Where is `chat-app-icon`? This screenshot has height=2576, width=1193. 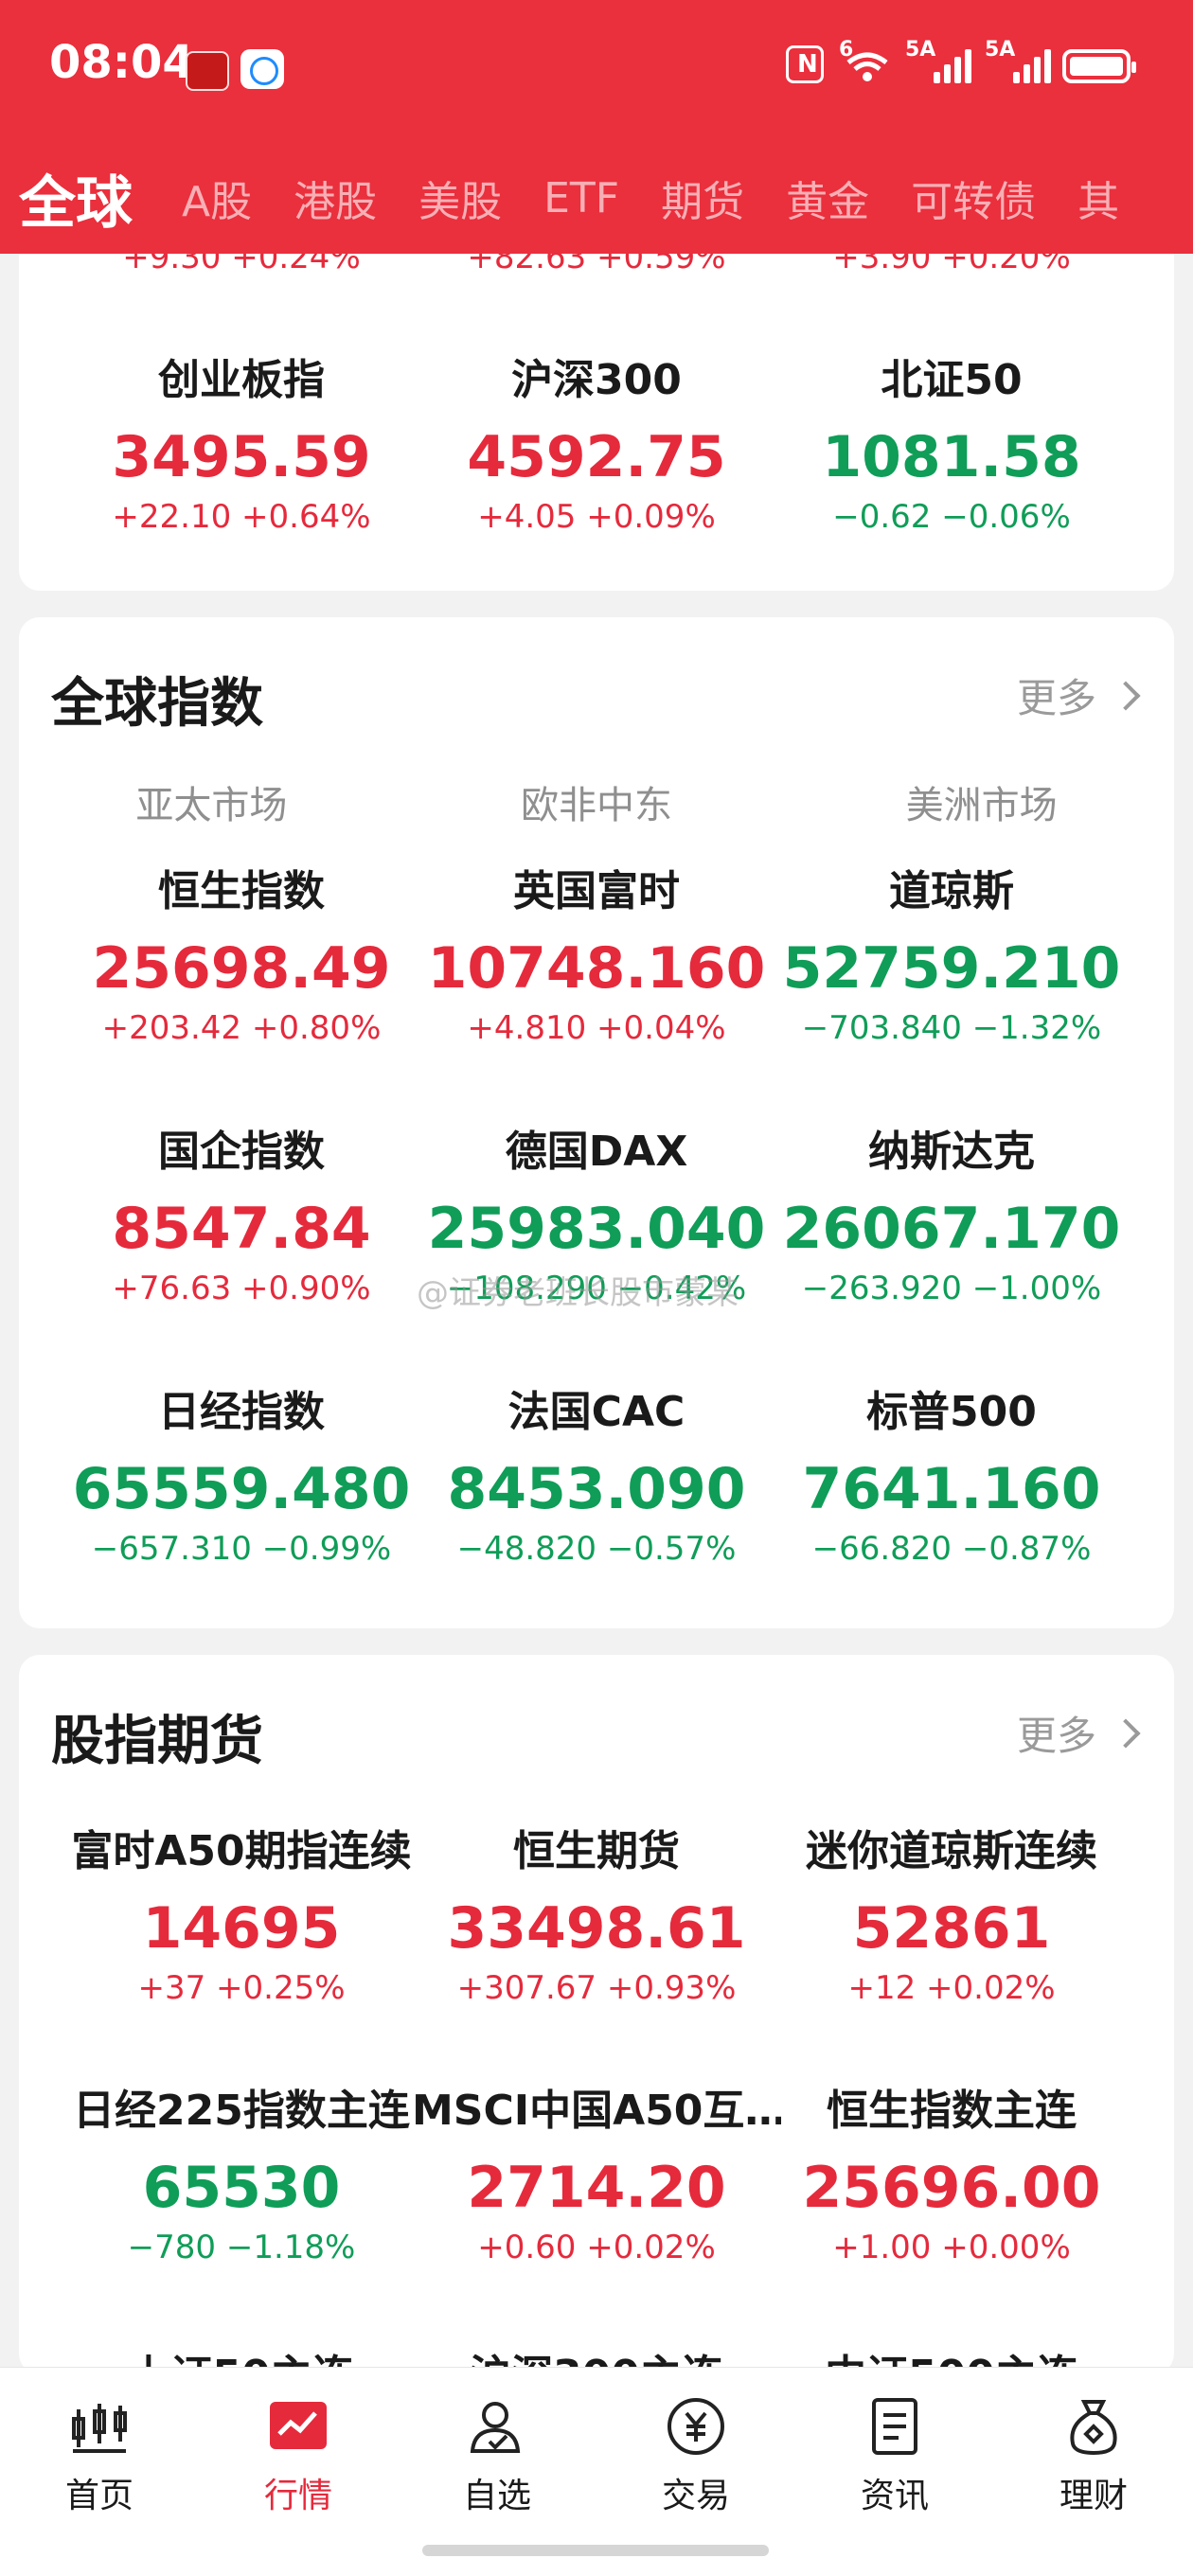
chat-app-icon is located at coordinates (262, 69).